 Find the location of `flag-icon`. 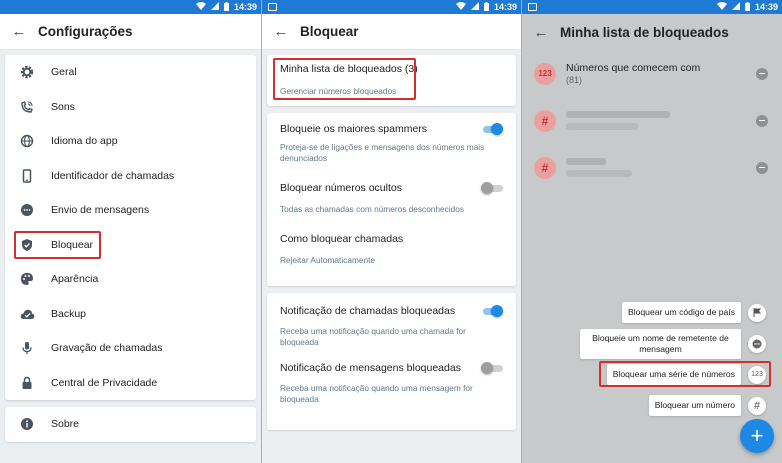

flag-icon is located at coordinates (757, 312).